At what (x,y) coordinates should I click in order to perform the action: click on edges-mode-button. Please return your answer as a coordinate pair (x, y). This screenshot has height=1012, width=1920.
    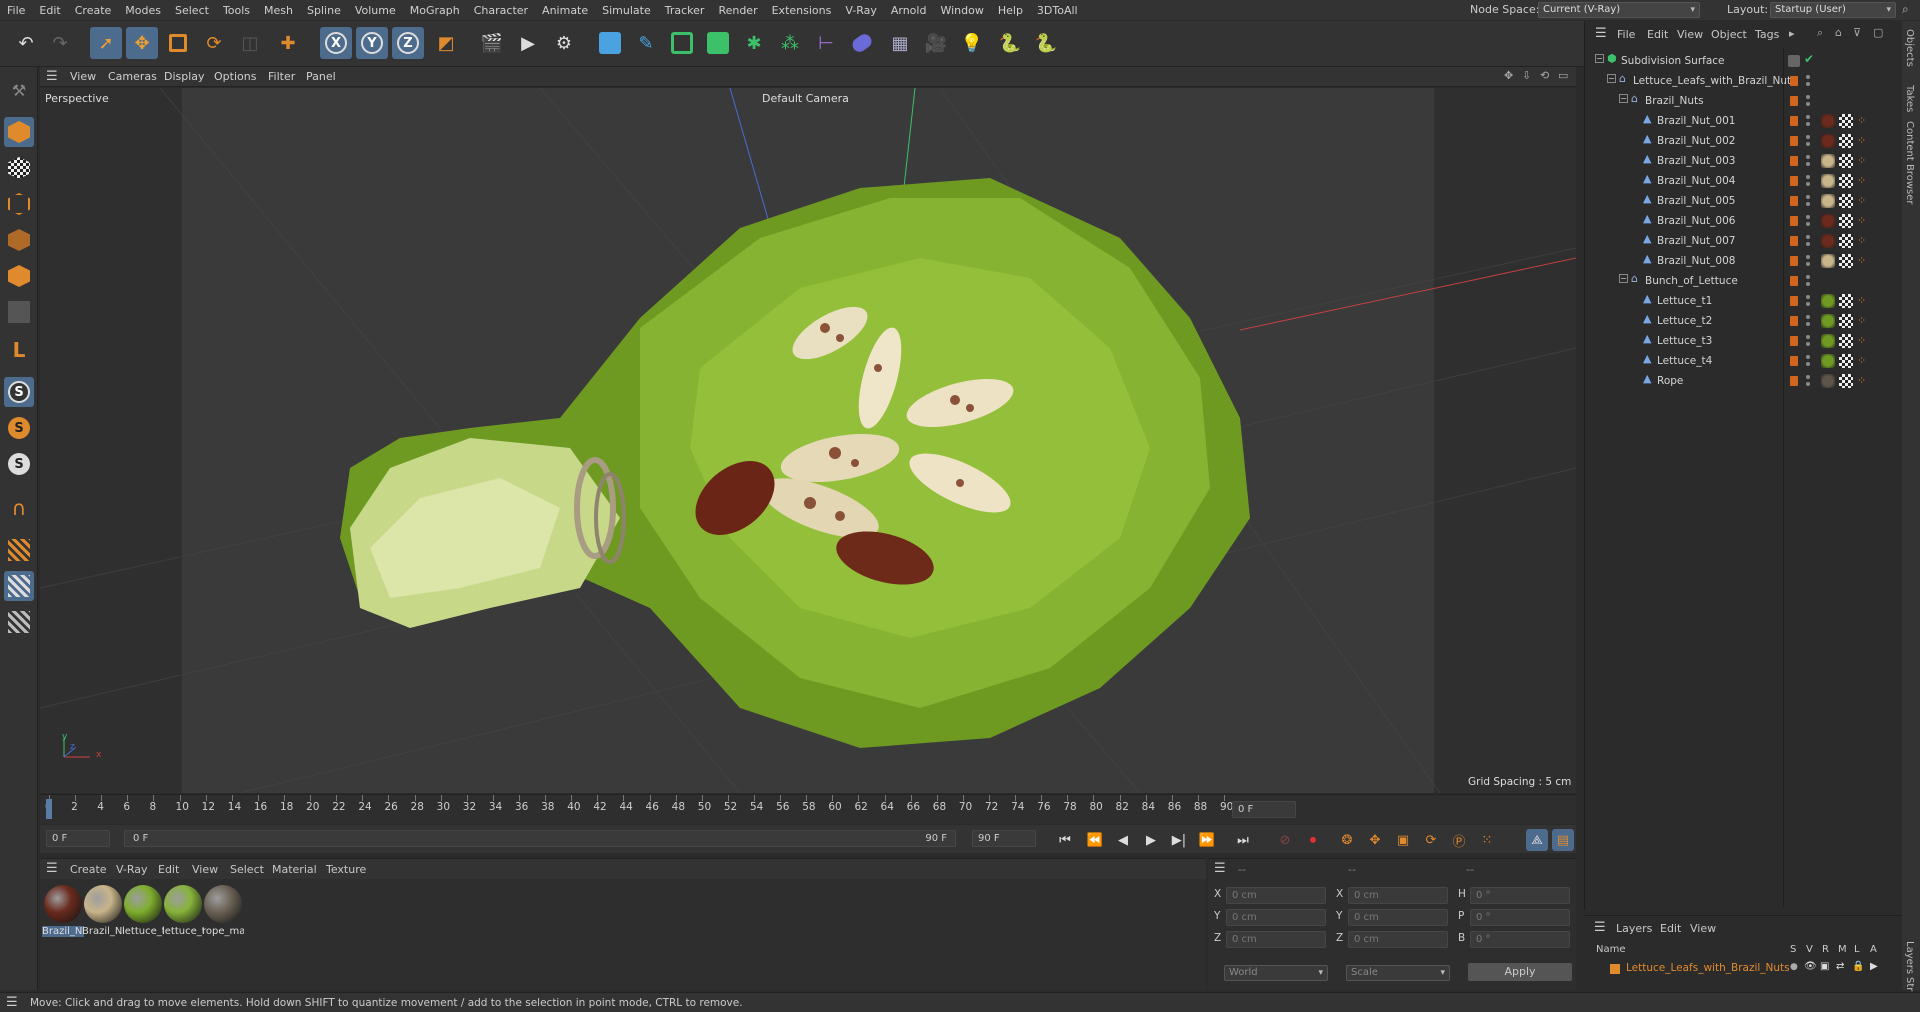
    Looking at the image, I should click on (19, 240).